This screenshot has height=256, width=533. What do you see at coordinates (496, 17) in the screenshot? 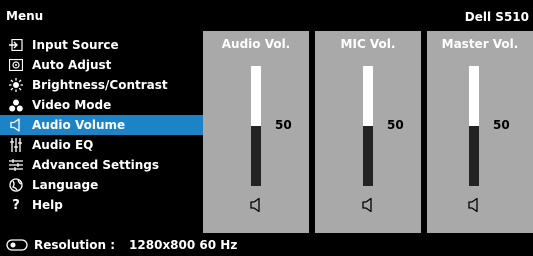
I see `model-name: Dell S510` at bounding box center [496, 17].